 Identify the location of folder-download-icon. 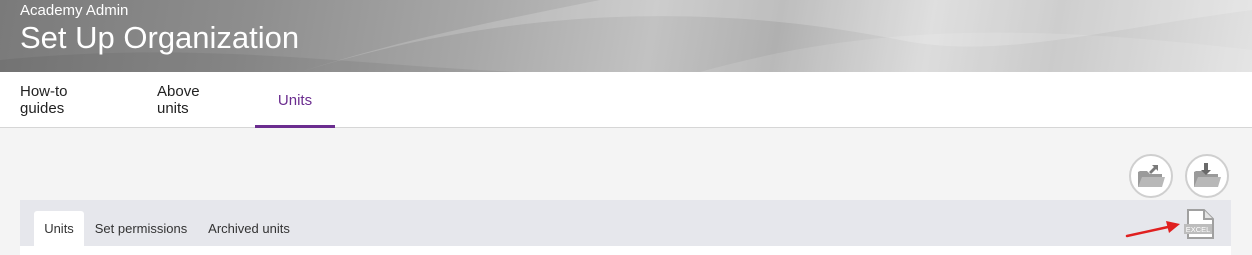
(1207, 175).